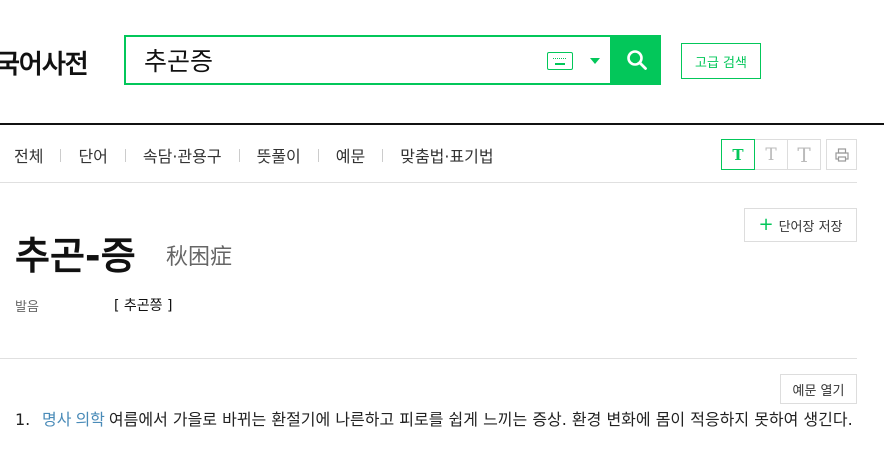  I want to click on tab-idiom: 속담·관용구, so click(182, 155).